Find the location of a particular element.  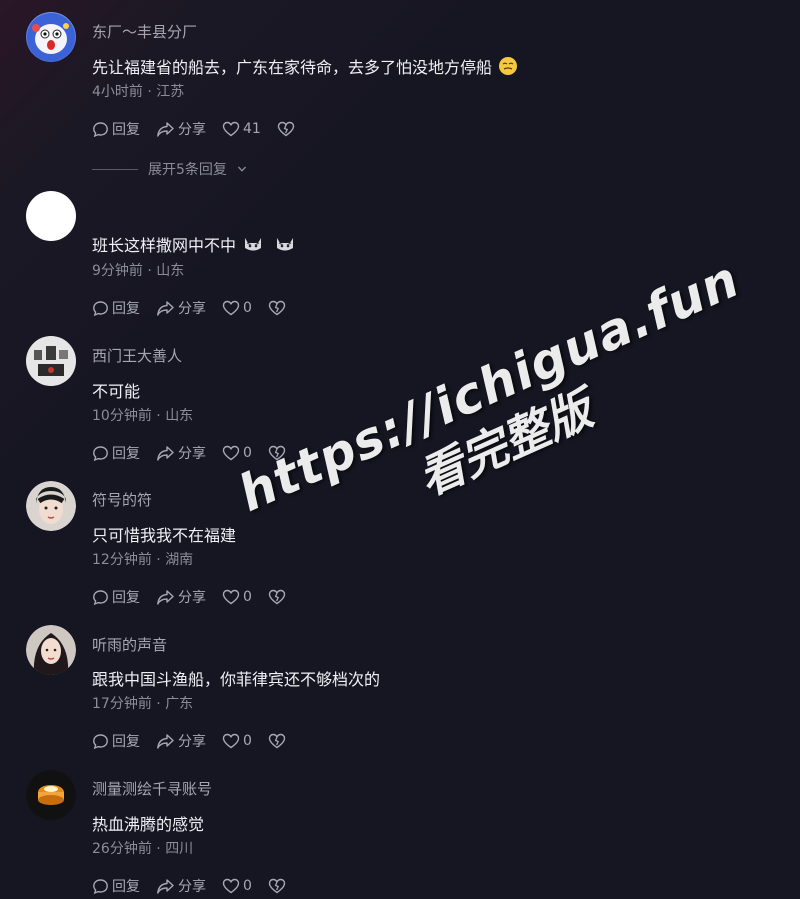

comment-time: 17分钟前 is located at coordinates (122, 704).